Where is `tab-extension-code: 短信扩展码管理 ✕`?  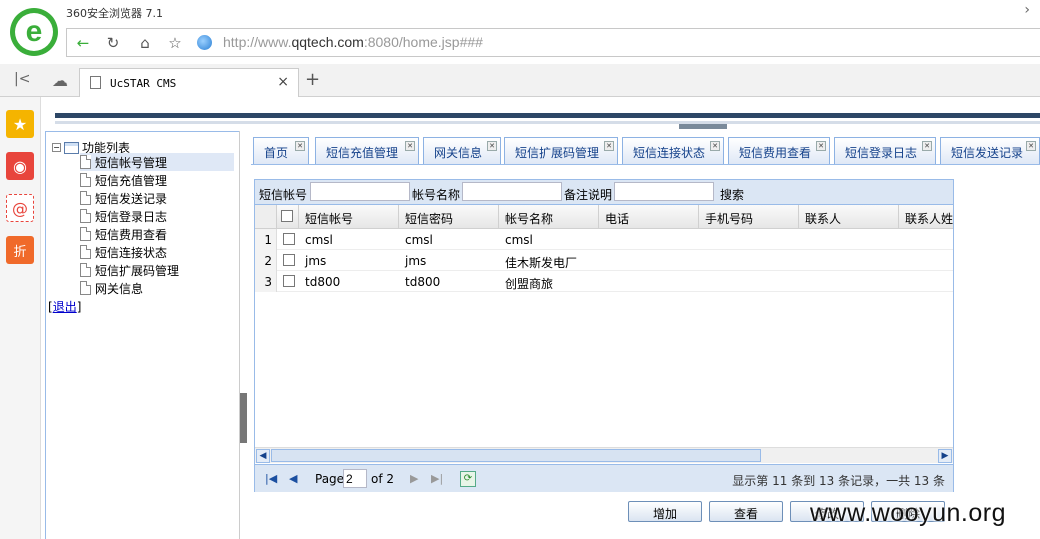 tab-extension-code: 短信扩展码管理 ✕ is located at coordinates (561, 150).